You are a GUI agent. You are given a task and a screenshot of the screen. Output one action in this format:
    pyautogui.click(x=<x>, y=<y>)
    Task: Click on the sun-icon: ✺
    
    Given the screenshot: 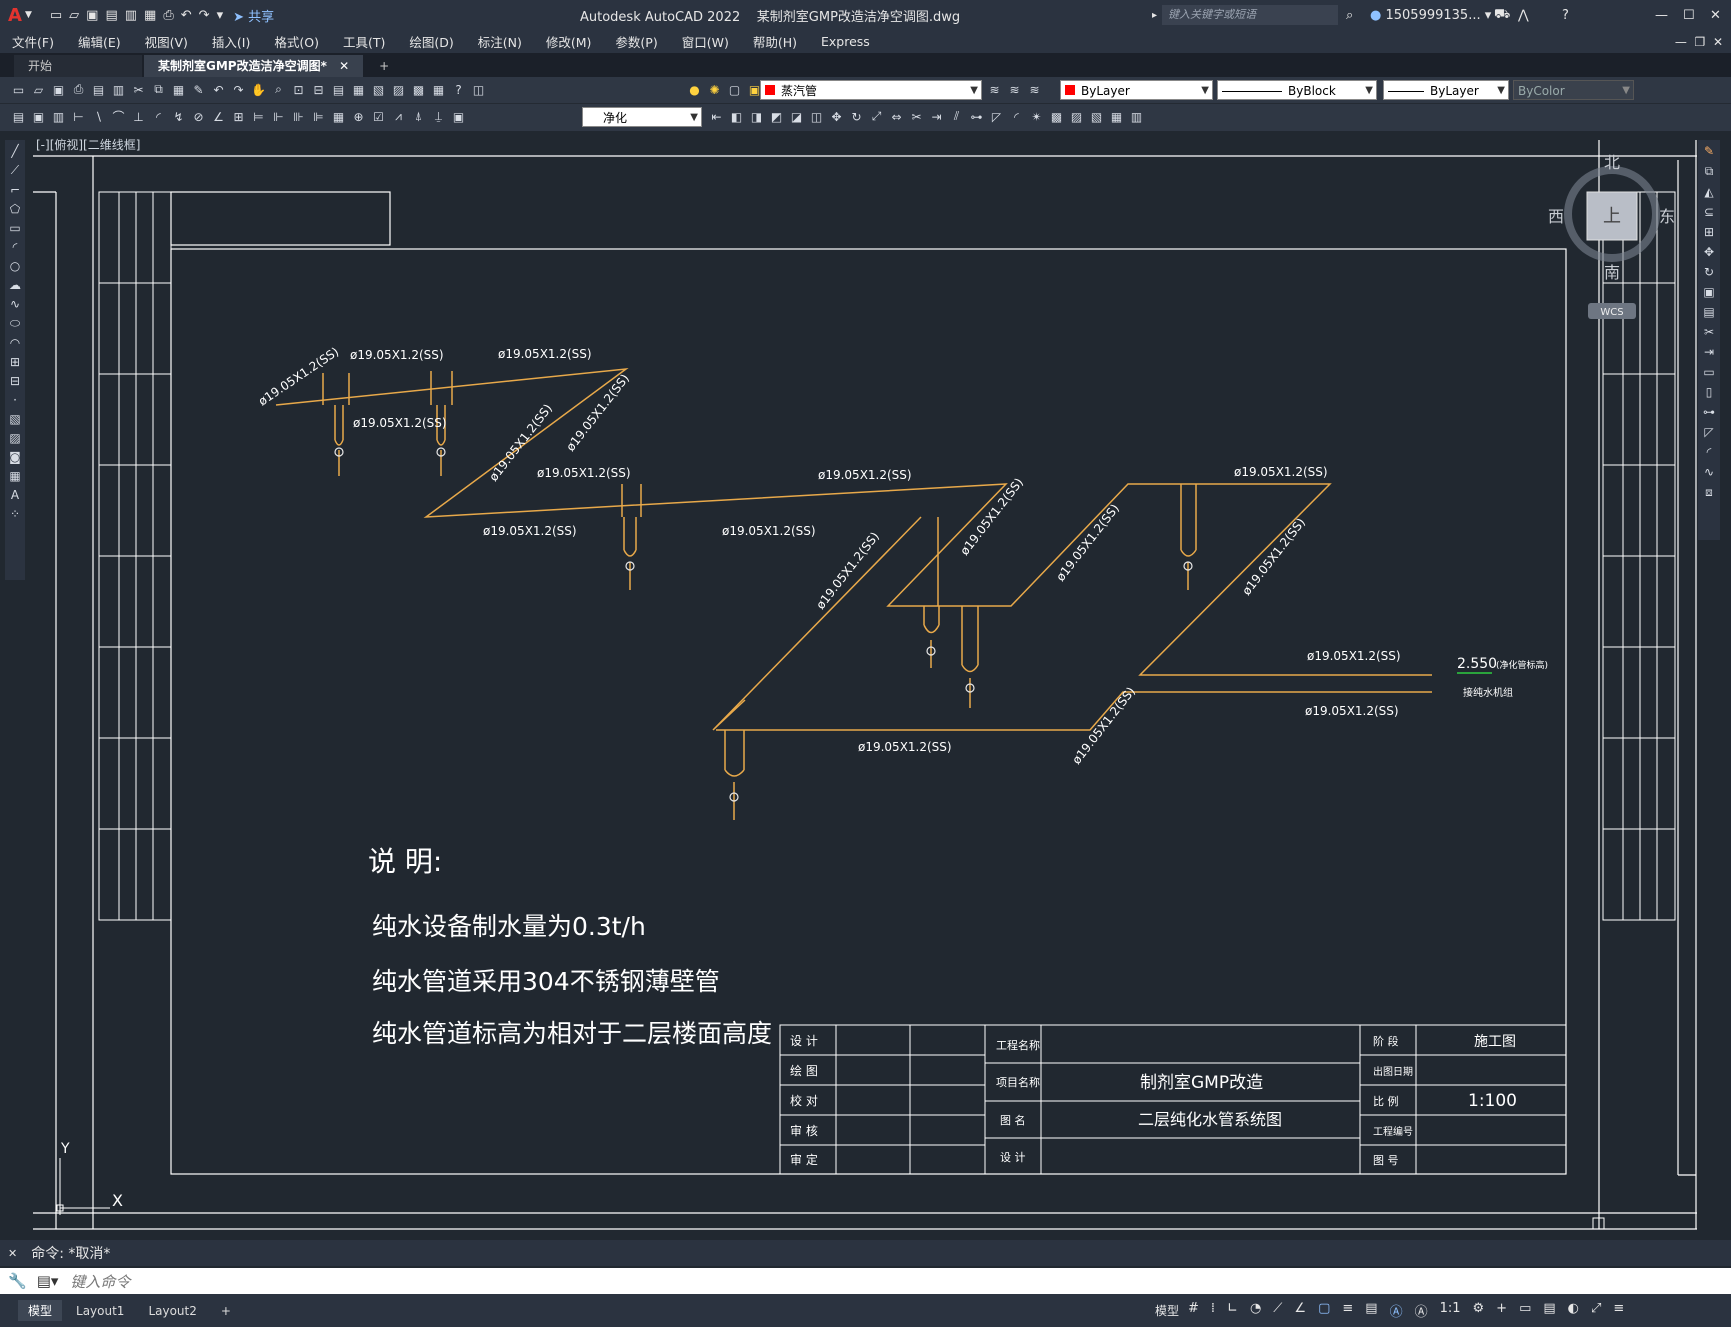 What is the action you would take?
    pyautogui.click(x=714, y=89)
    